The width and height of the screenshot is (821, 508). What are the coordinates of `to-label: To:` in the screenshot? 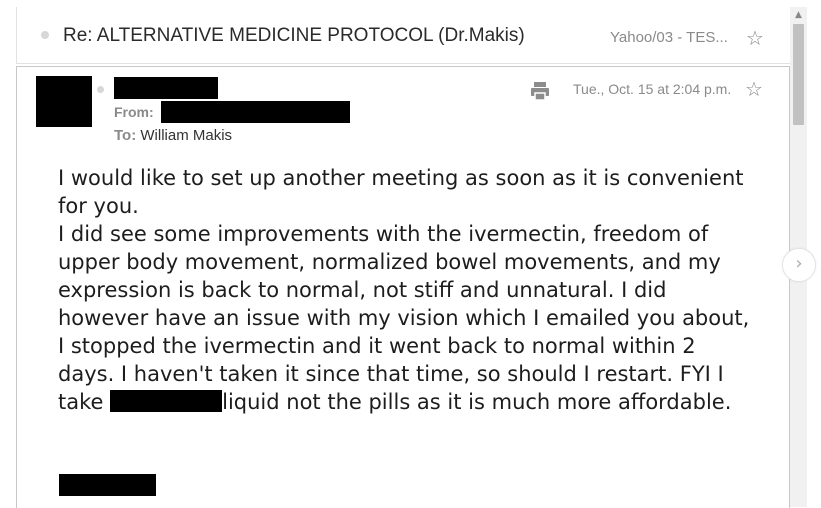 It's located at (125, 135).